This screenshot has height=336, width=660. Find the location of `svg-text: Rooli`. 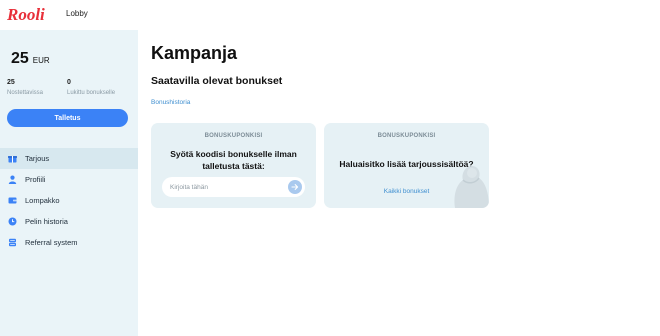

svg-text: Rooli is located at coordinates (25, 14).